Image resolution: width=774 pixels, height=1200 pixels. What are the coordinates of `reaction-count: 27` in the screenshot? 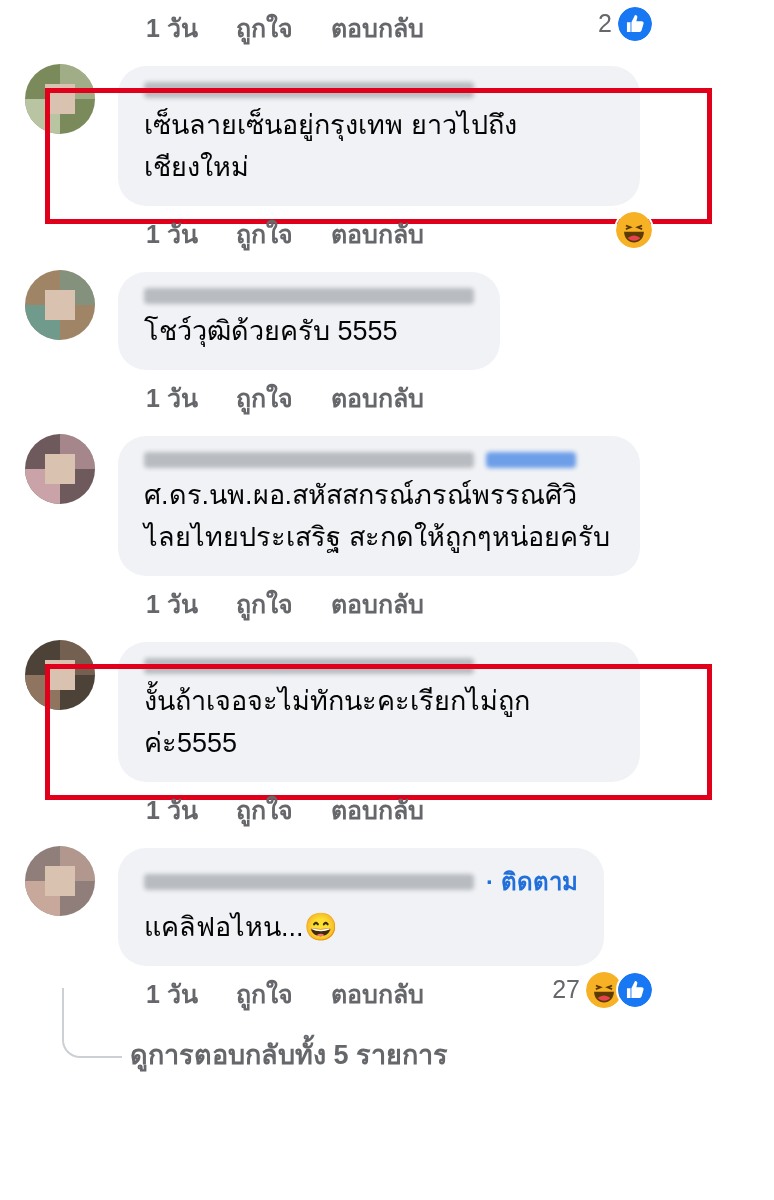 It's located at (566, 990).